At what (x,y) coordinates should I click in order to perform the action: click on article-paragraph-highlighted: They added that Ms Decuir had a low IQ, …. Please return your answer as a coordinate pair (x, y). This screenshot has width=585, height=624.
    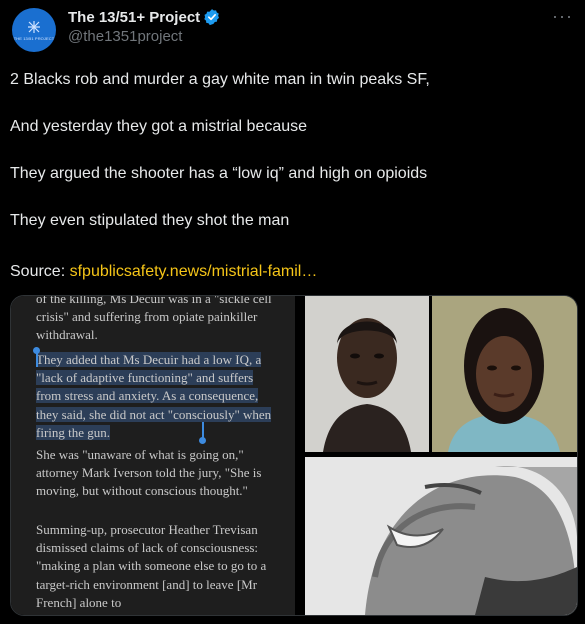
    Looking at the image, I should click on (155, 396).